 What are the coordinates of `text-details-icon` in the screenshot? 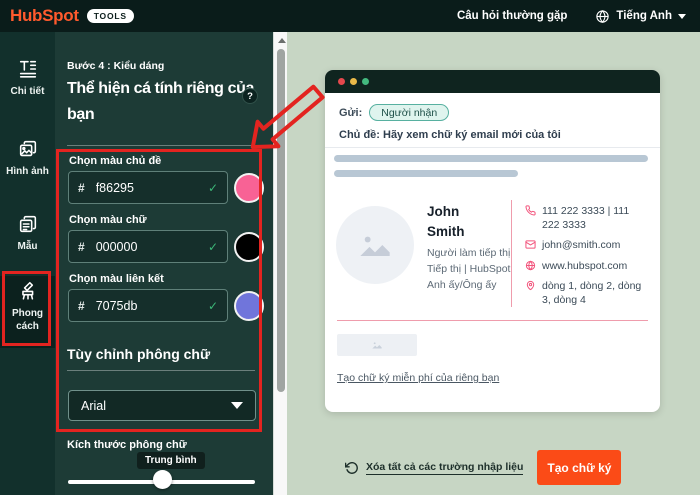 It's located at (27, 69).